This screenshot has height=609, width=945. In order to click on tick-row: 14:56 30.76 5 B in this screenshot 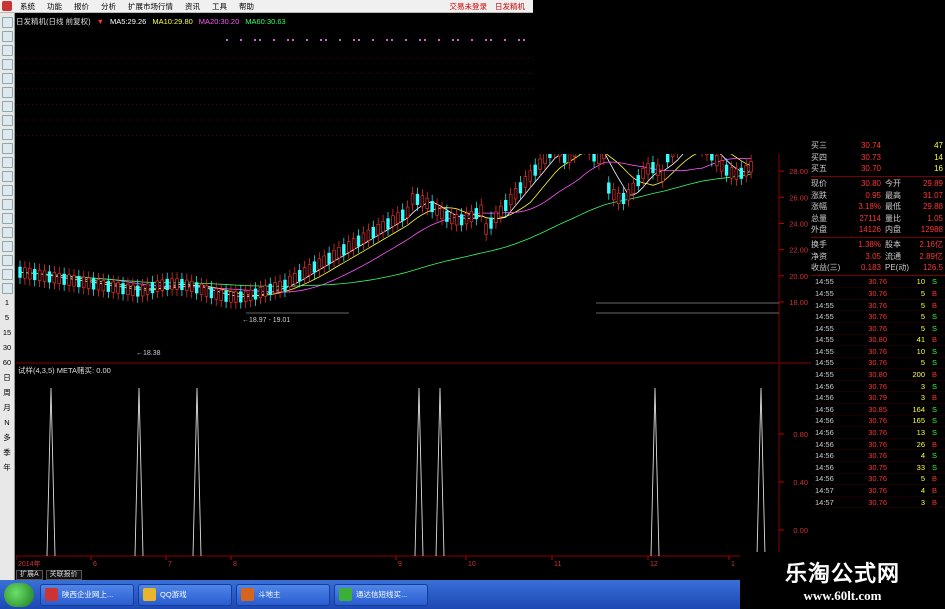, I will do `click(878, 480)`.